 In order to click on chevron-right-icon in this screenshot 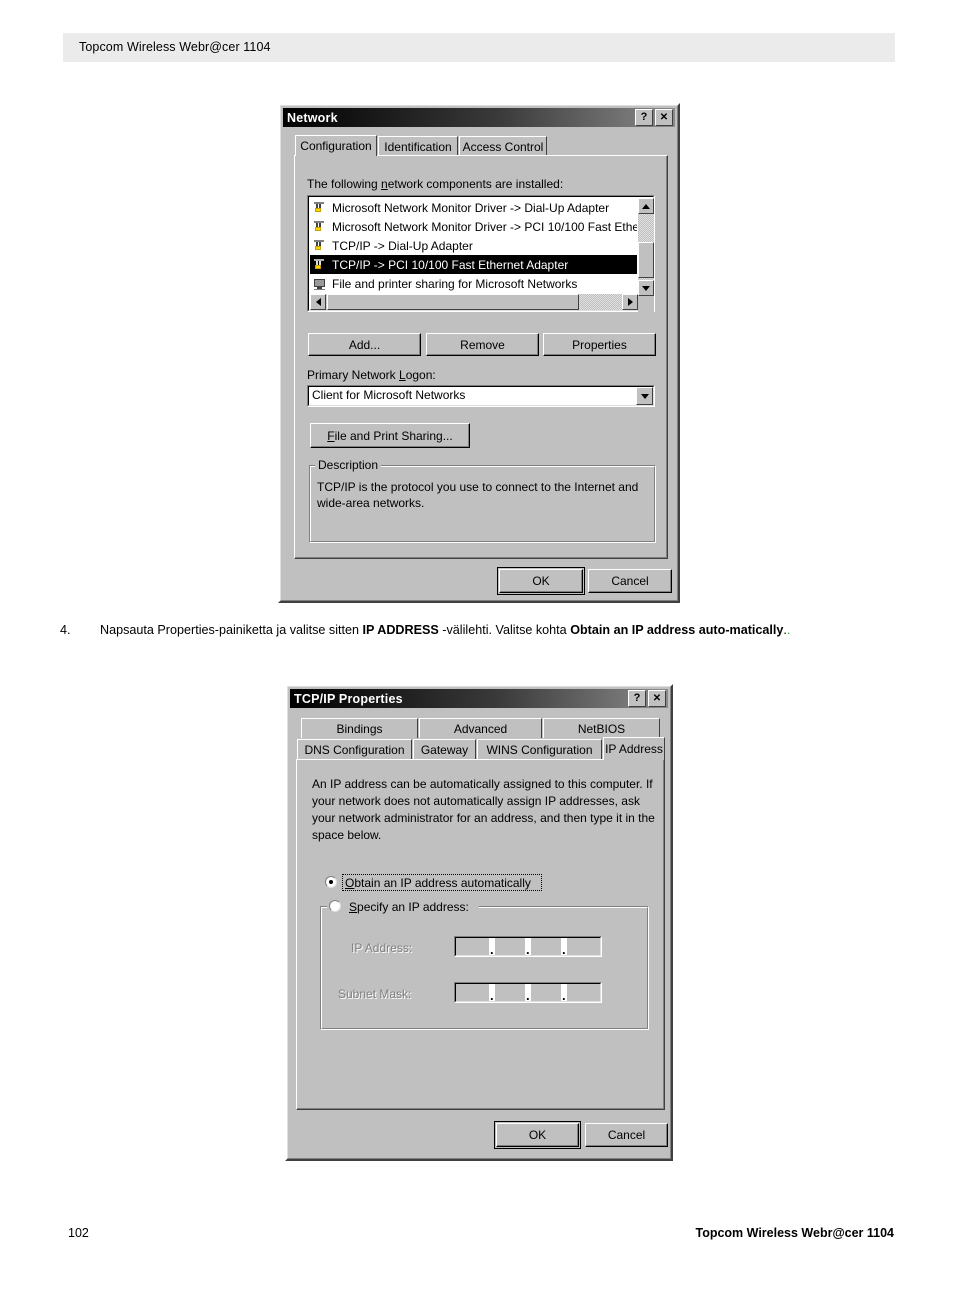, I will do `click(630, 302)`.